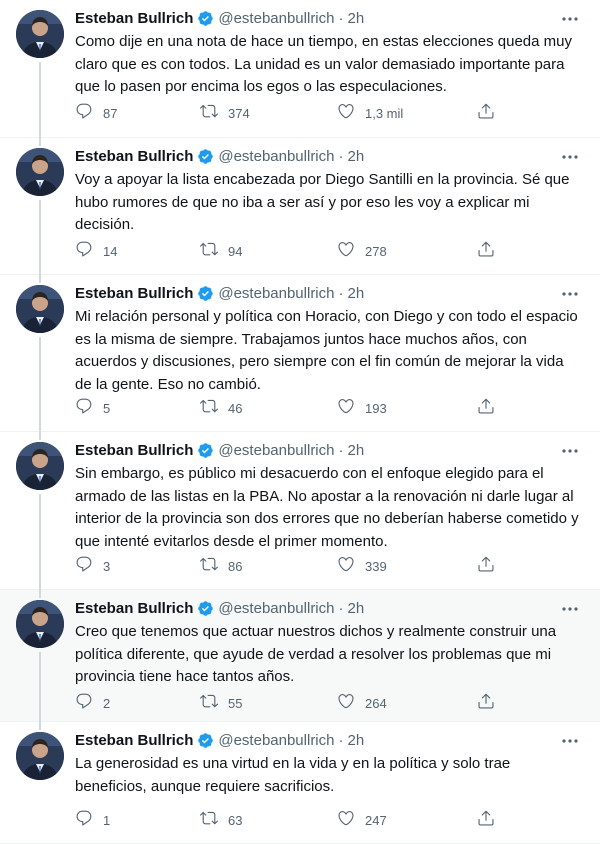 This screenshot has height=844, width=600. What do you see at coordinates (235, 566) in the screenshot?
I see `retweet-count: 86` at bounding box center [235, 566].